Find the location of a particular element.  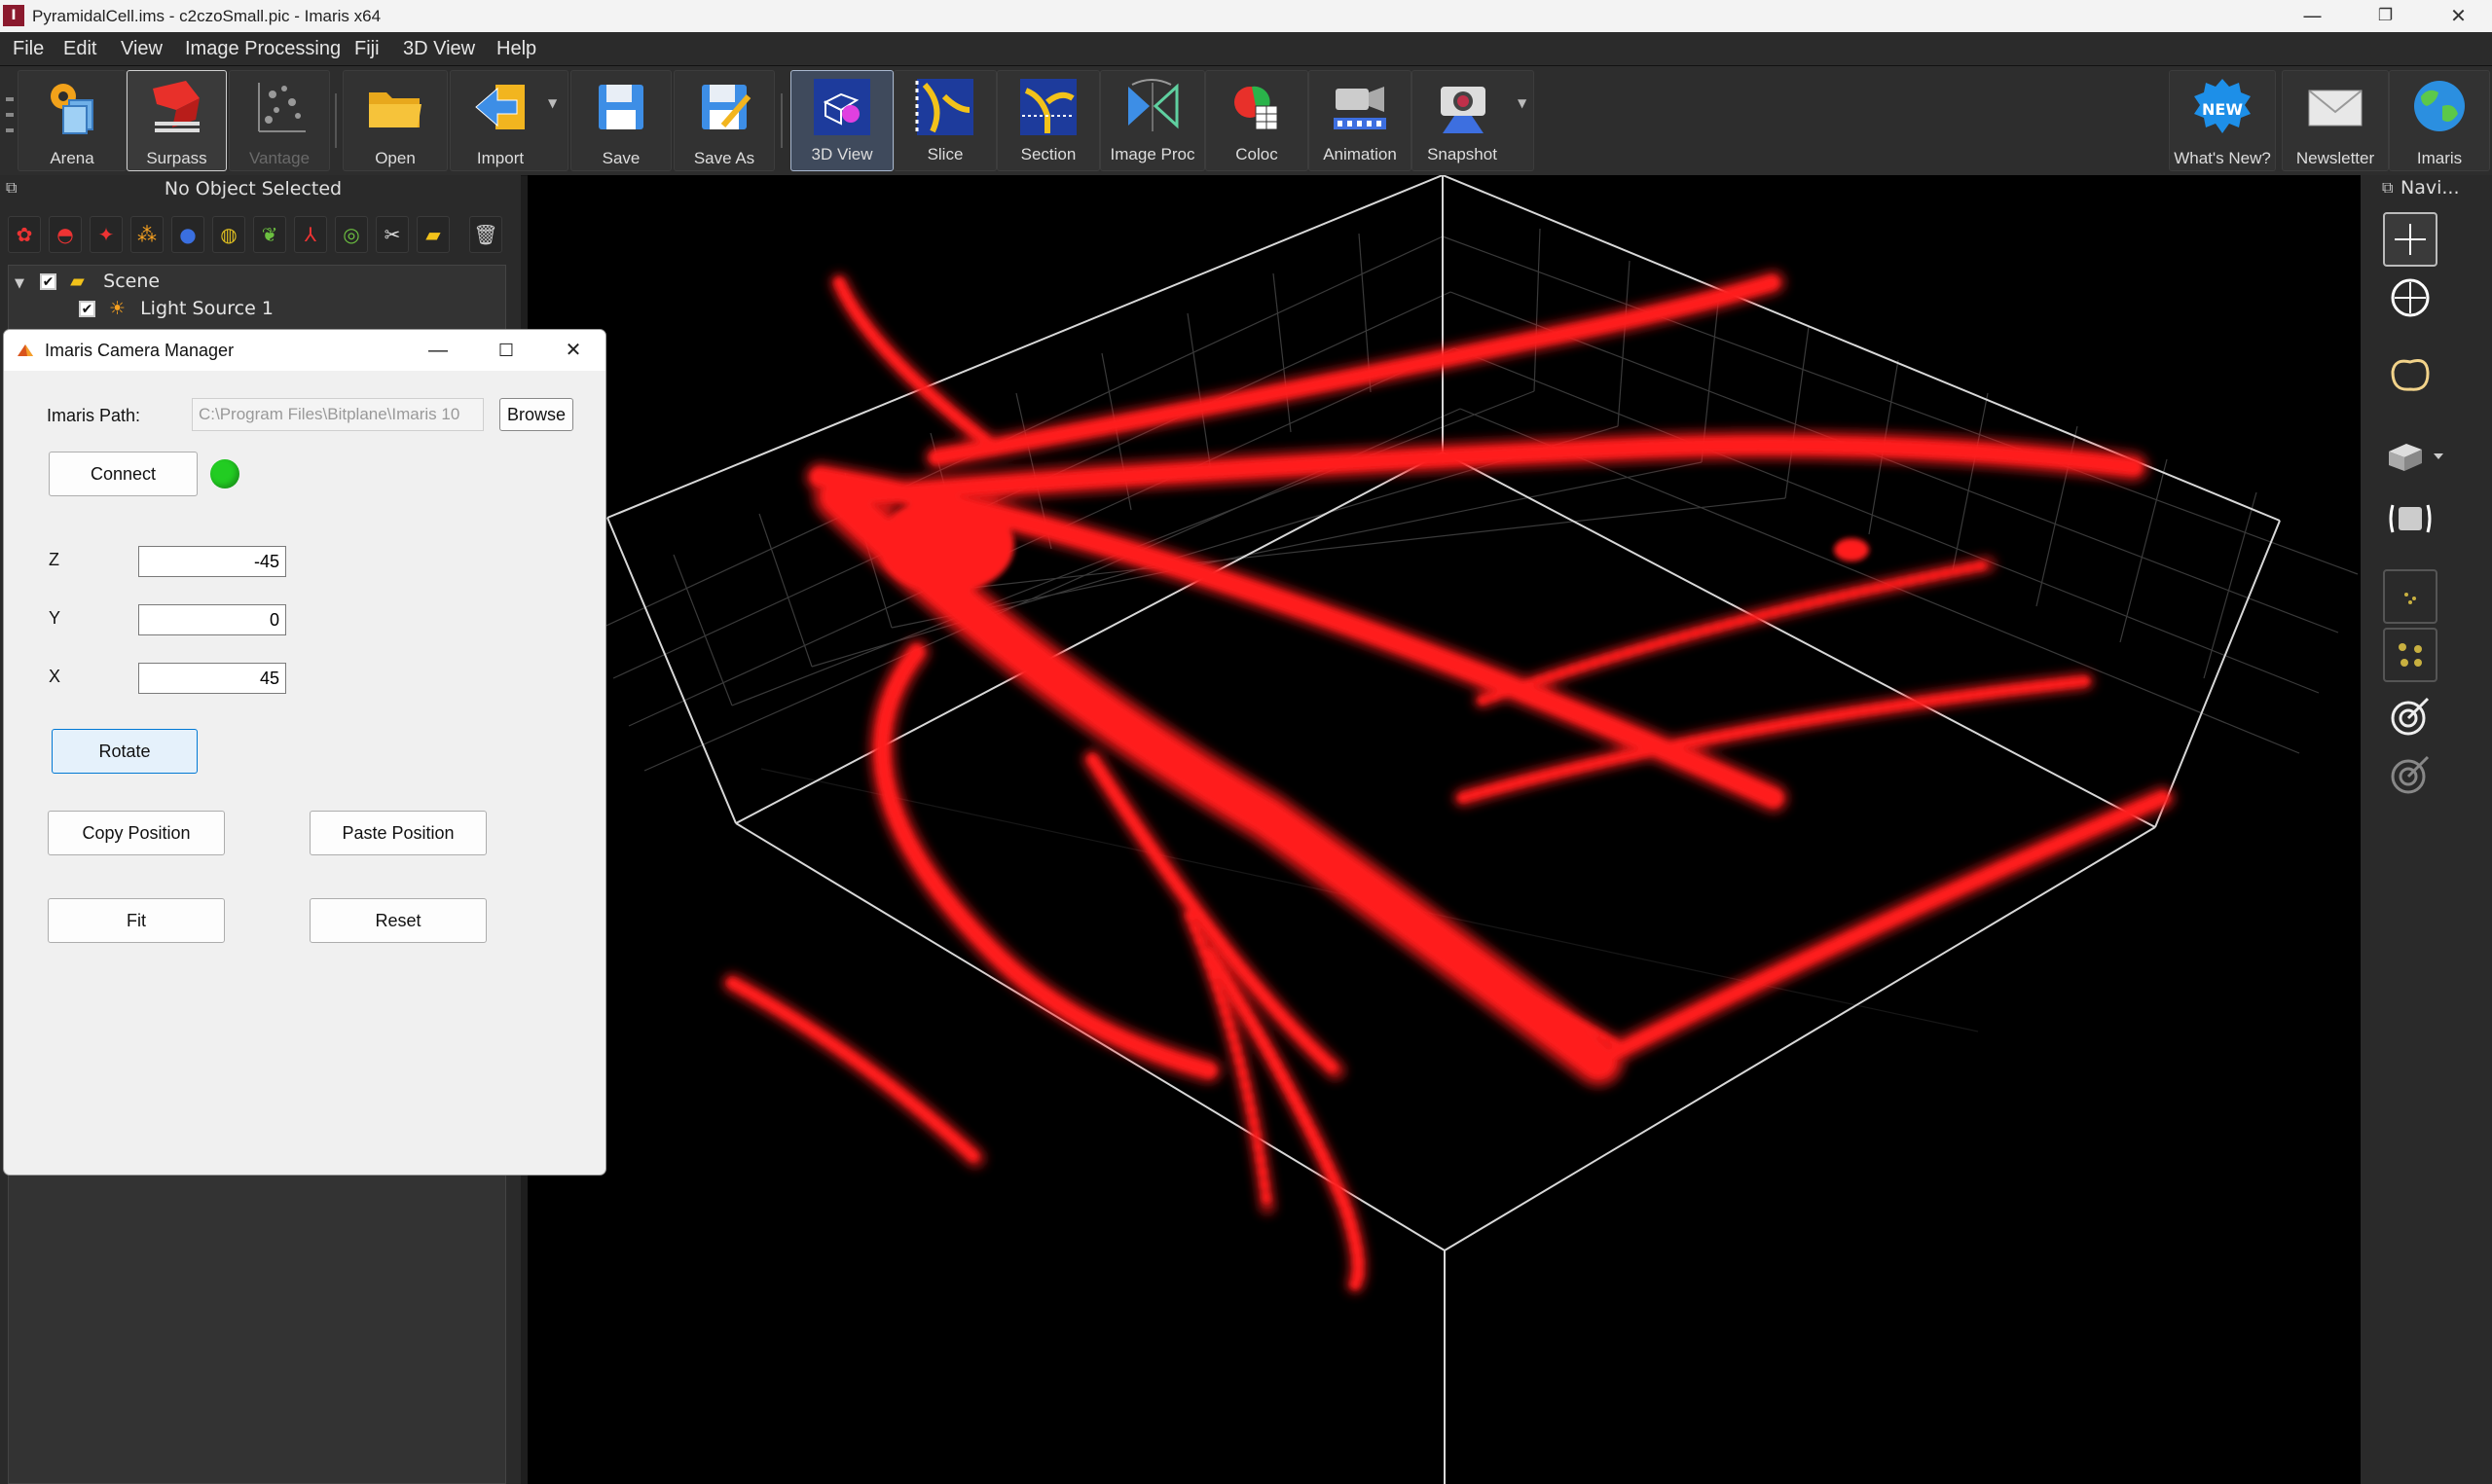

connect-button: Connect is located at coordinates (123, 474).